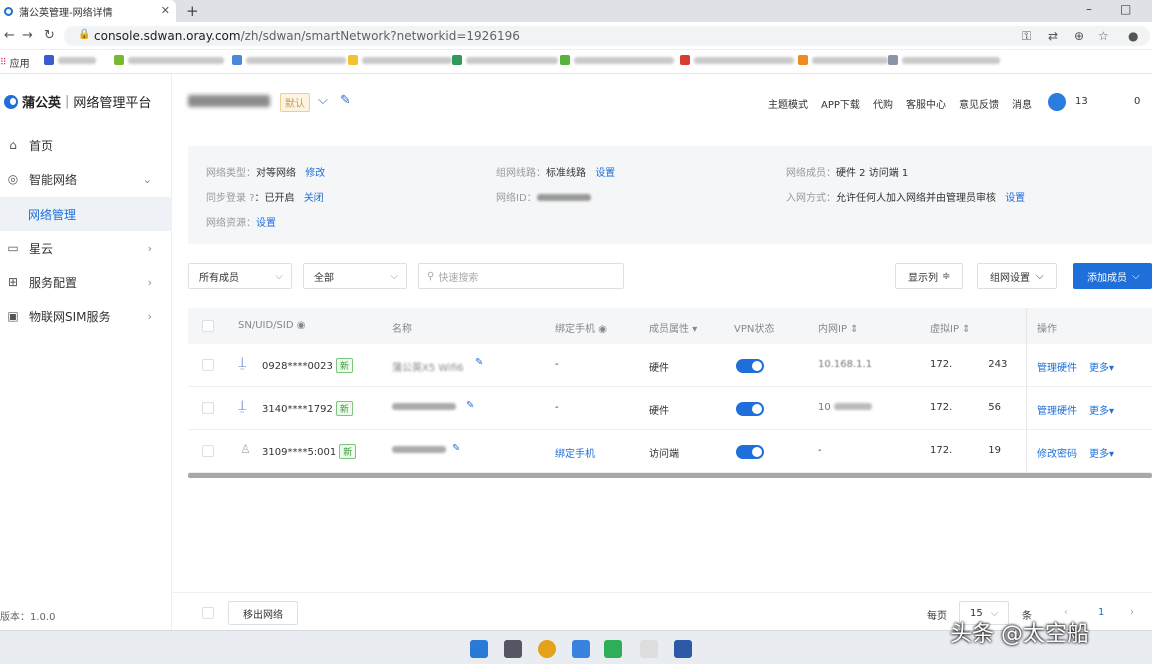  What do you see at coordinates (979, 103) in the screenshot?
I see `nav-feedback: 意见反馈` at bounding box center [979, 103].